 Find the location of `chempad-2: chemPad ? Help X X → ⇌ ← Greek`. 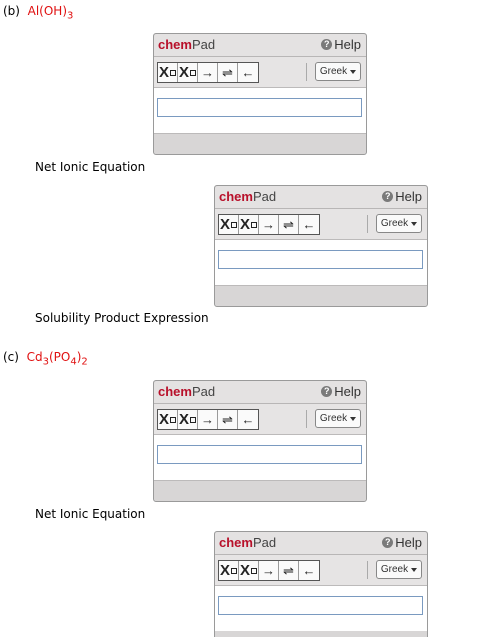

chempad-2: chemPad ? Help X X → ⇌ ← Greek is located at coordinates (321, 246).